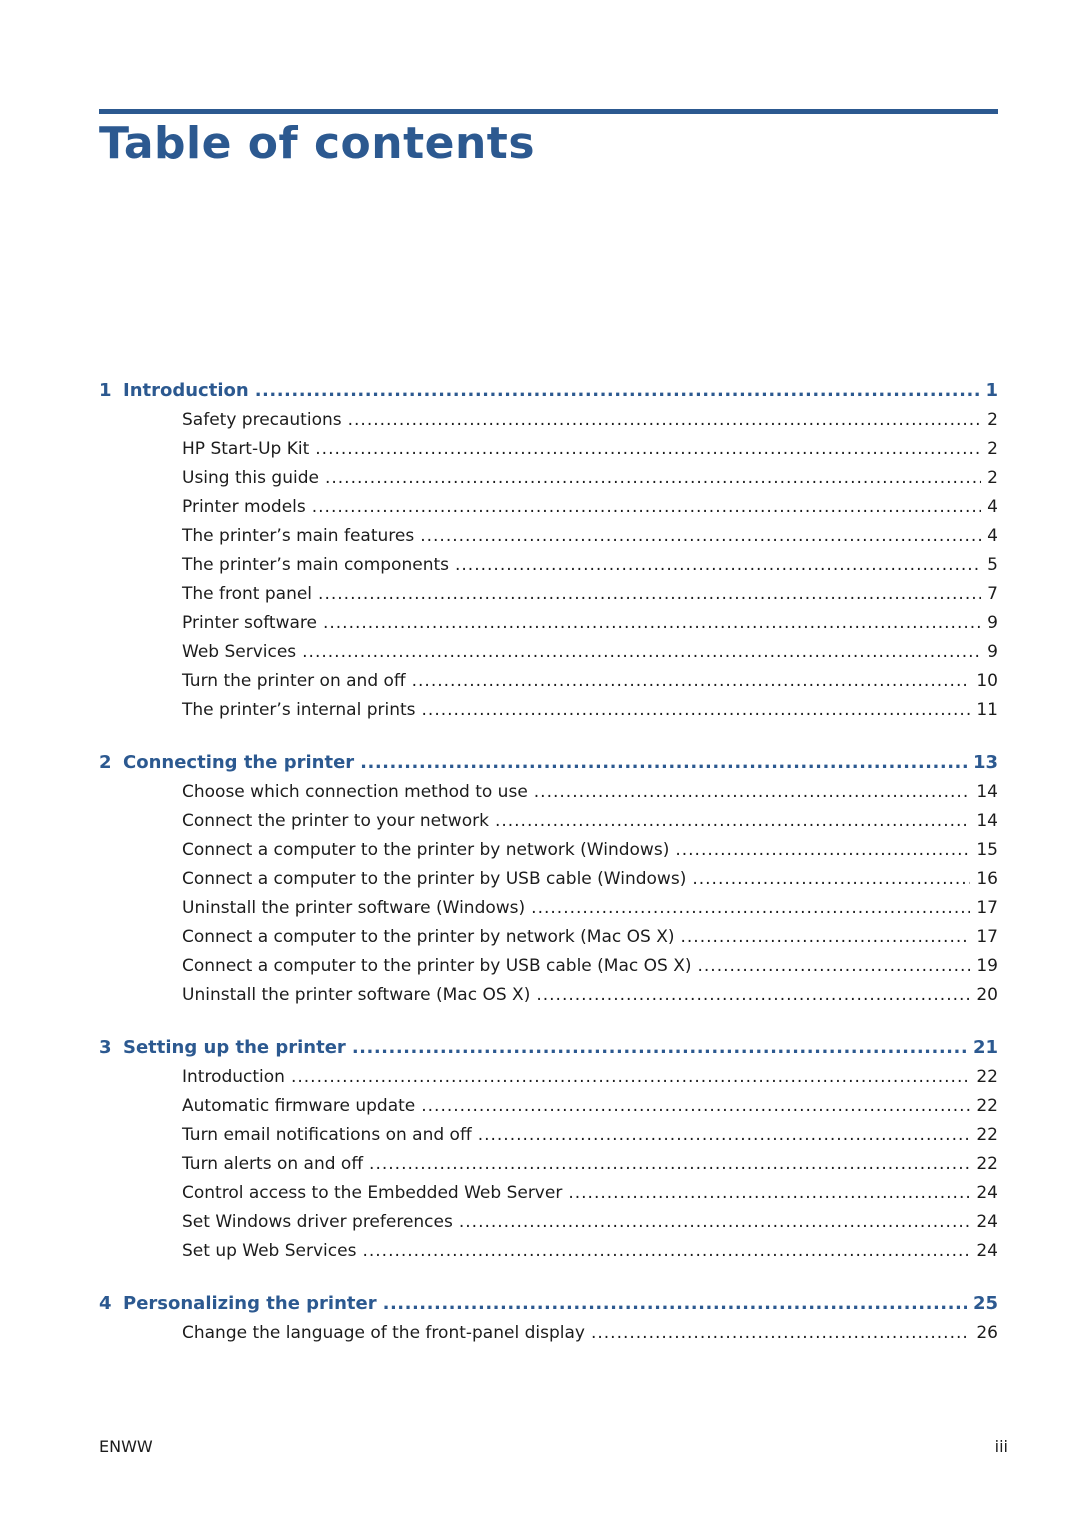 The width and height of the screenshot is (1080, 1527). Describe the element at coordinates (355, 792) in the screenshot. I see `section-title: Choose which connection method to use` at that location.